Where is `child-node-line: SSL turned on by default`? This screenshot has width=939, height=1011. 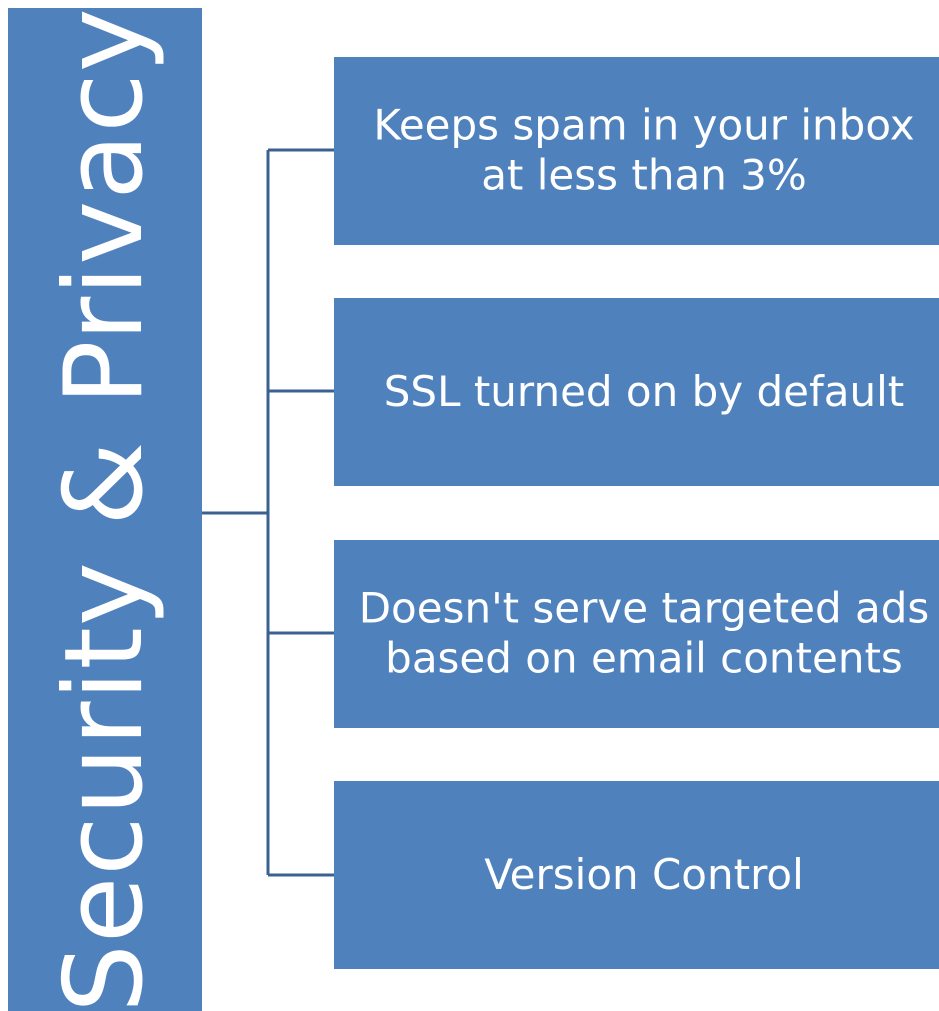 child-node-line: SSL turned on by default is located at coordinates (644, 391).